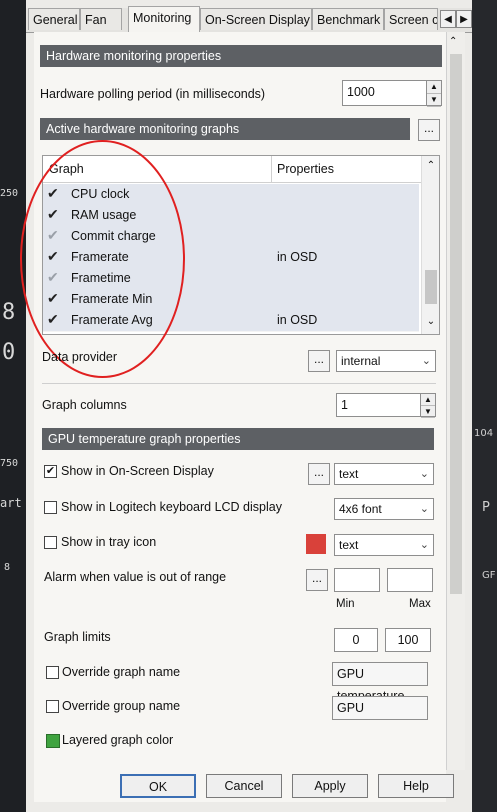 This screenshot has height=812, width=497. I want to click on graph-list-row: ✔ Frametime, so click(231, 279).